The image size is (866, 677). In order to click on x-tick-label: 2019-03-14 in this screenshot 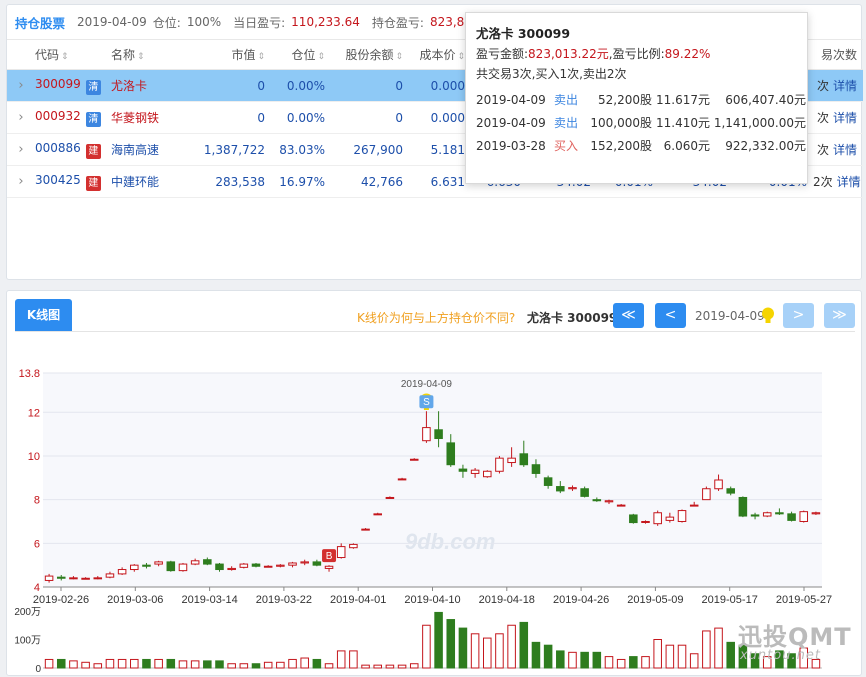, I will do `click(209, 600)`.